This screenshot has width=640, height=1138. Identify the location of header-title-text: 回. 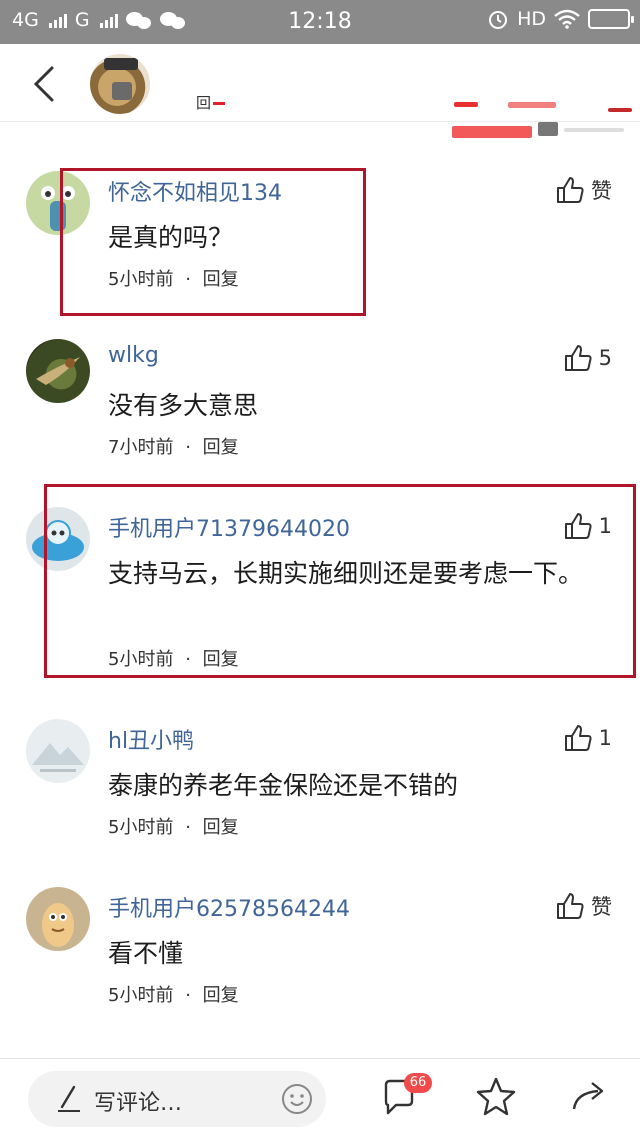
(204, 103).